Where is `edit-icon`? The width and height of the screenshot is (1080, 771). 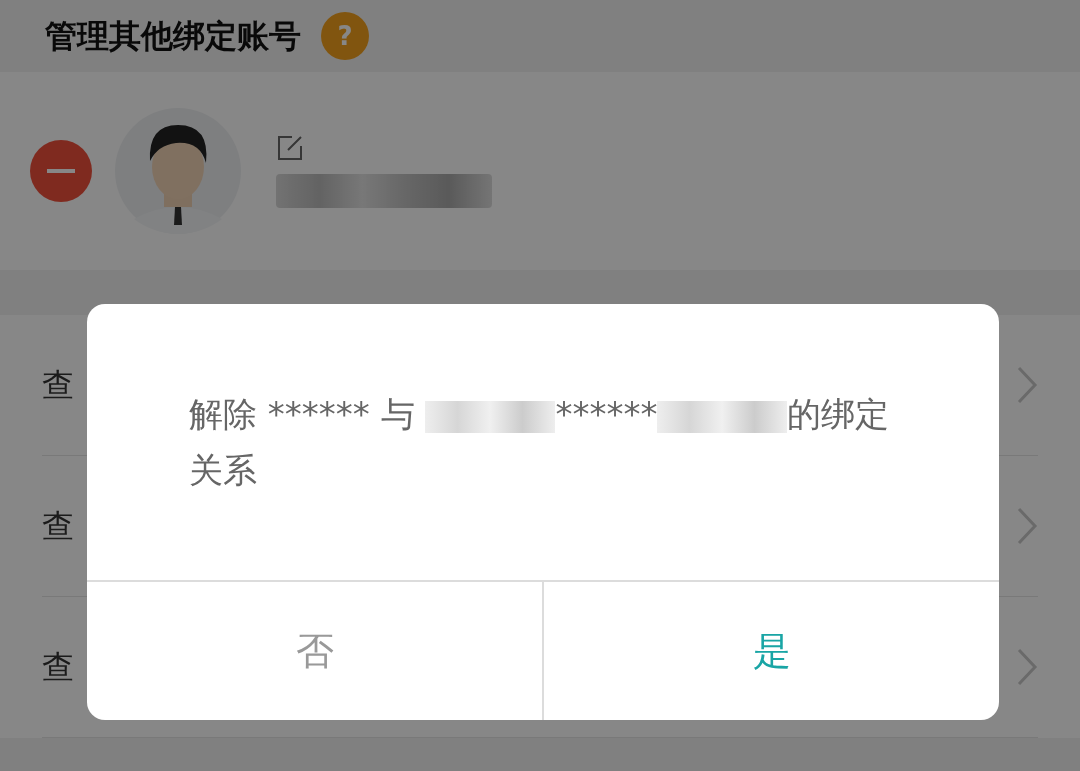 edit-icon is located at coordinates (290, 148).